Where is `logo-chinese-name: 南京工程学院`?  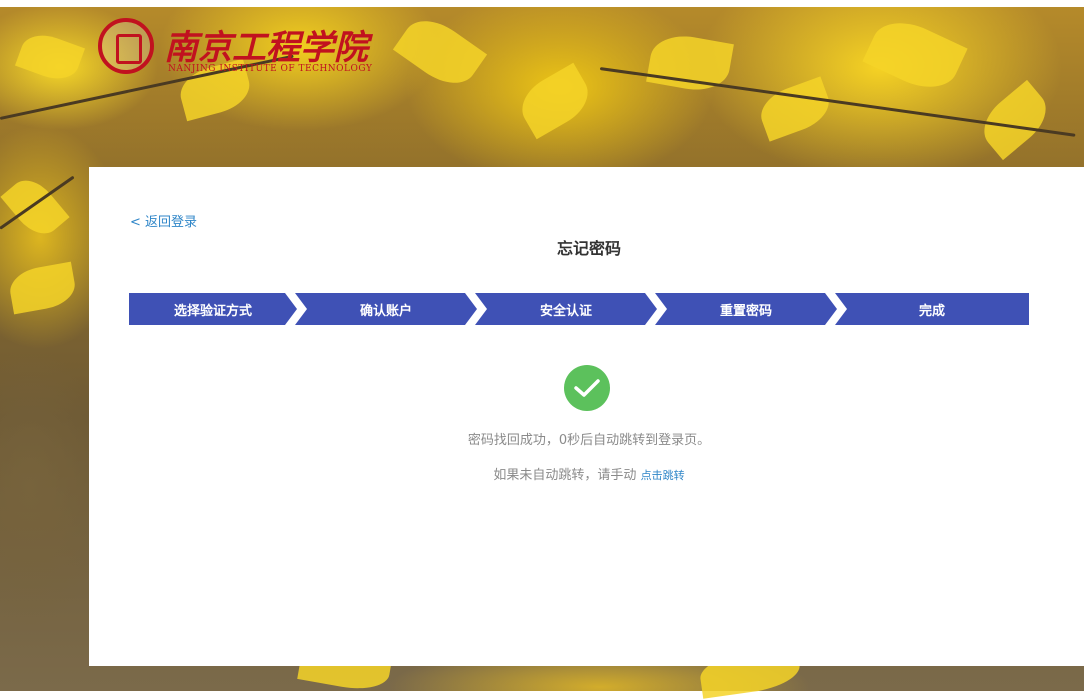 logo-chinese-name: 南京工程学院 is located at coordinates (266, 48).